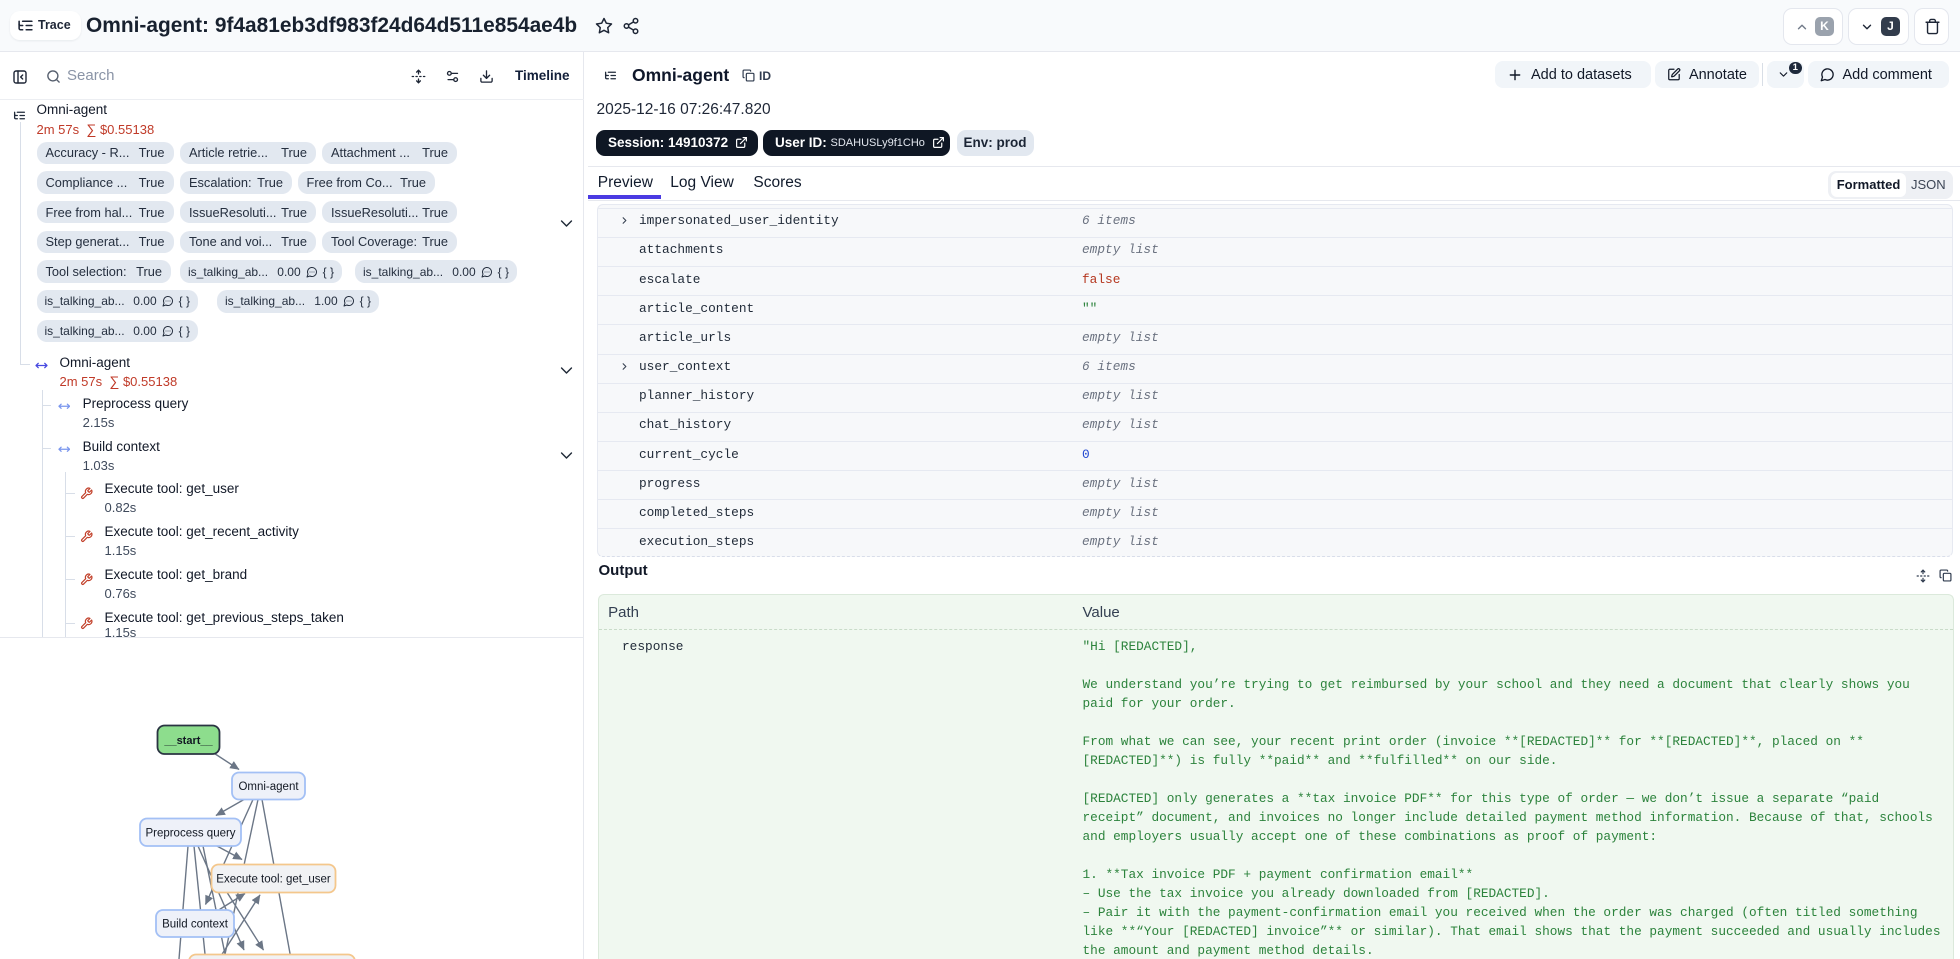 This screenshot has height=959, width=1960. I want to click on svg-text: Preprocess query, so click(190, 833).